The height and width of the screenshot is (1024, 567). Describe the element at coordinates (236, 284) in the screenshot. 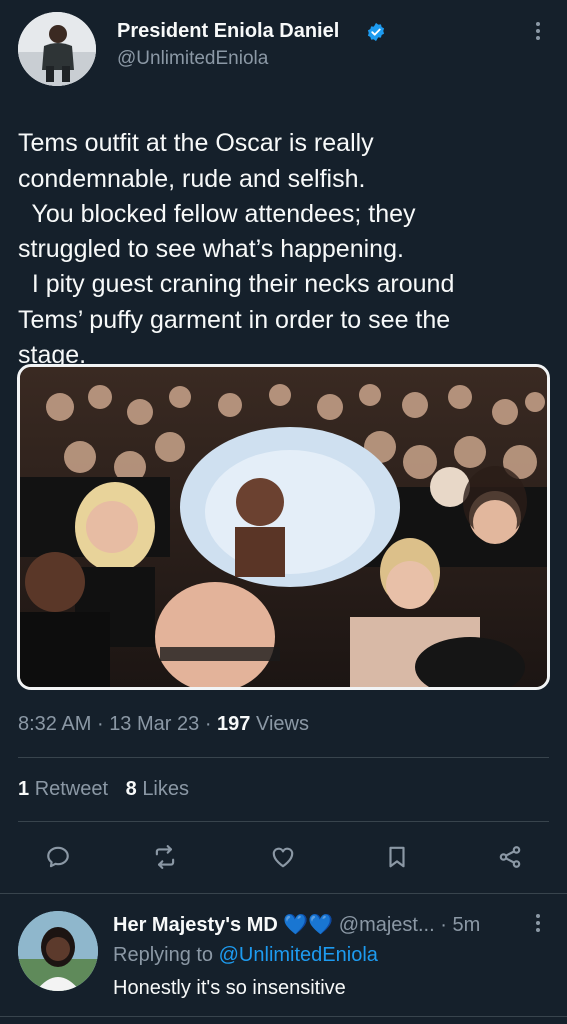

I see `tweet-line: I pity guest craning their necks around` at that location.